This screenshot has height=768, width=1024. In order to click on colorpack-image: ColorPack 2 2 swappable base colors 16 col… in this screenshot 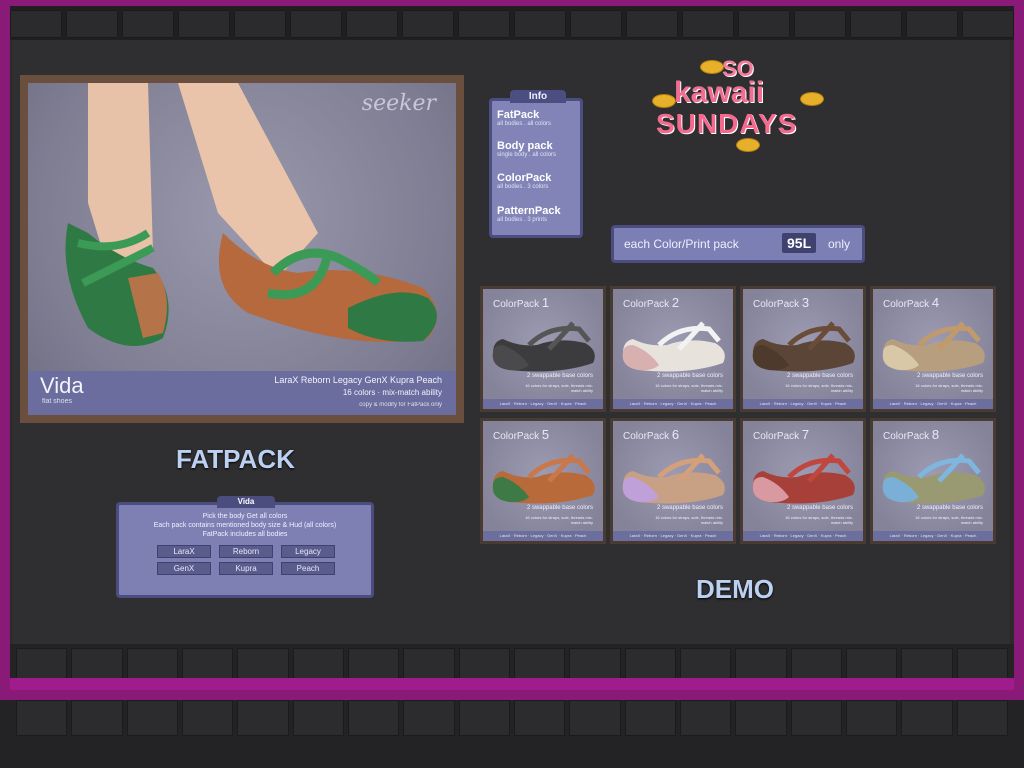, I will do `click(673, 349)`.